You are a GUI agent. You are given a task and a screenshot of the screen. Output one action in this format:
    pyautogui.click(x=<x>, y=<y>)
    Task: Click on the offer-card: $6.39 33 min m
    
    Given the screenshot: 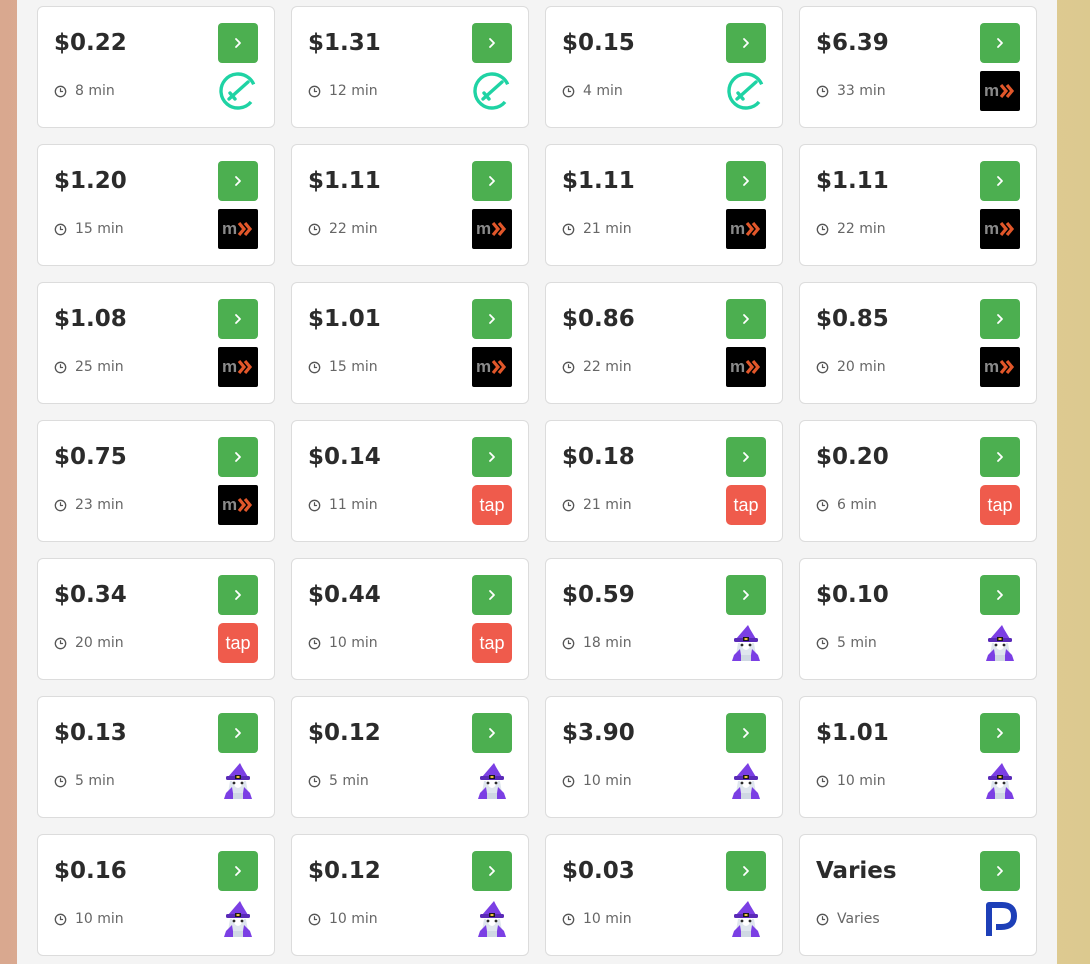 What is the action you would take?
    pyautogui.click(x=918, y=67)
    